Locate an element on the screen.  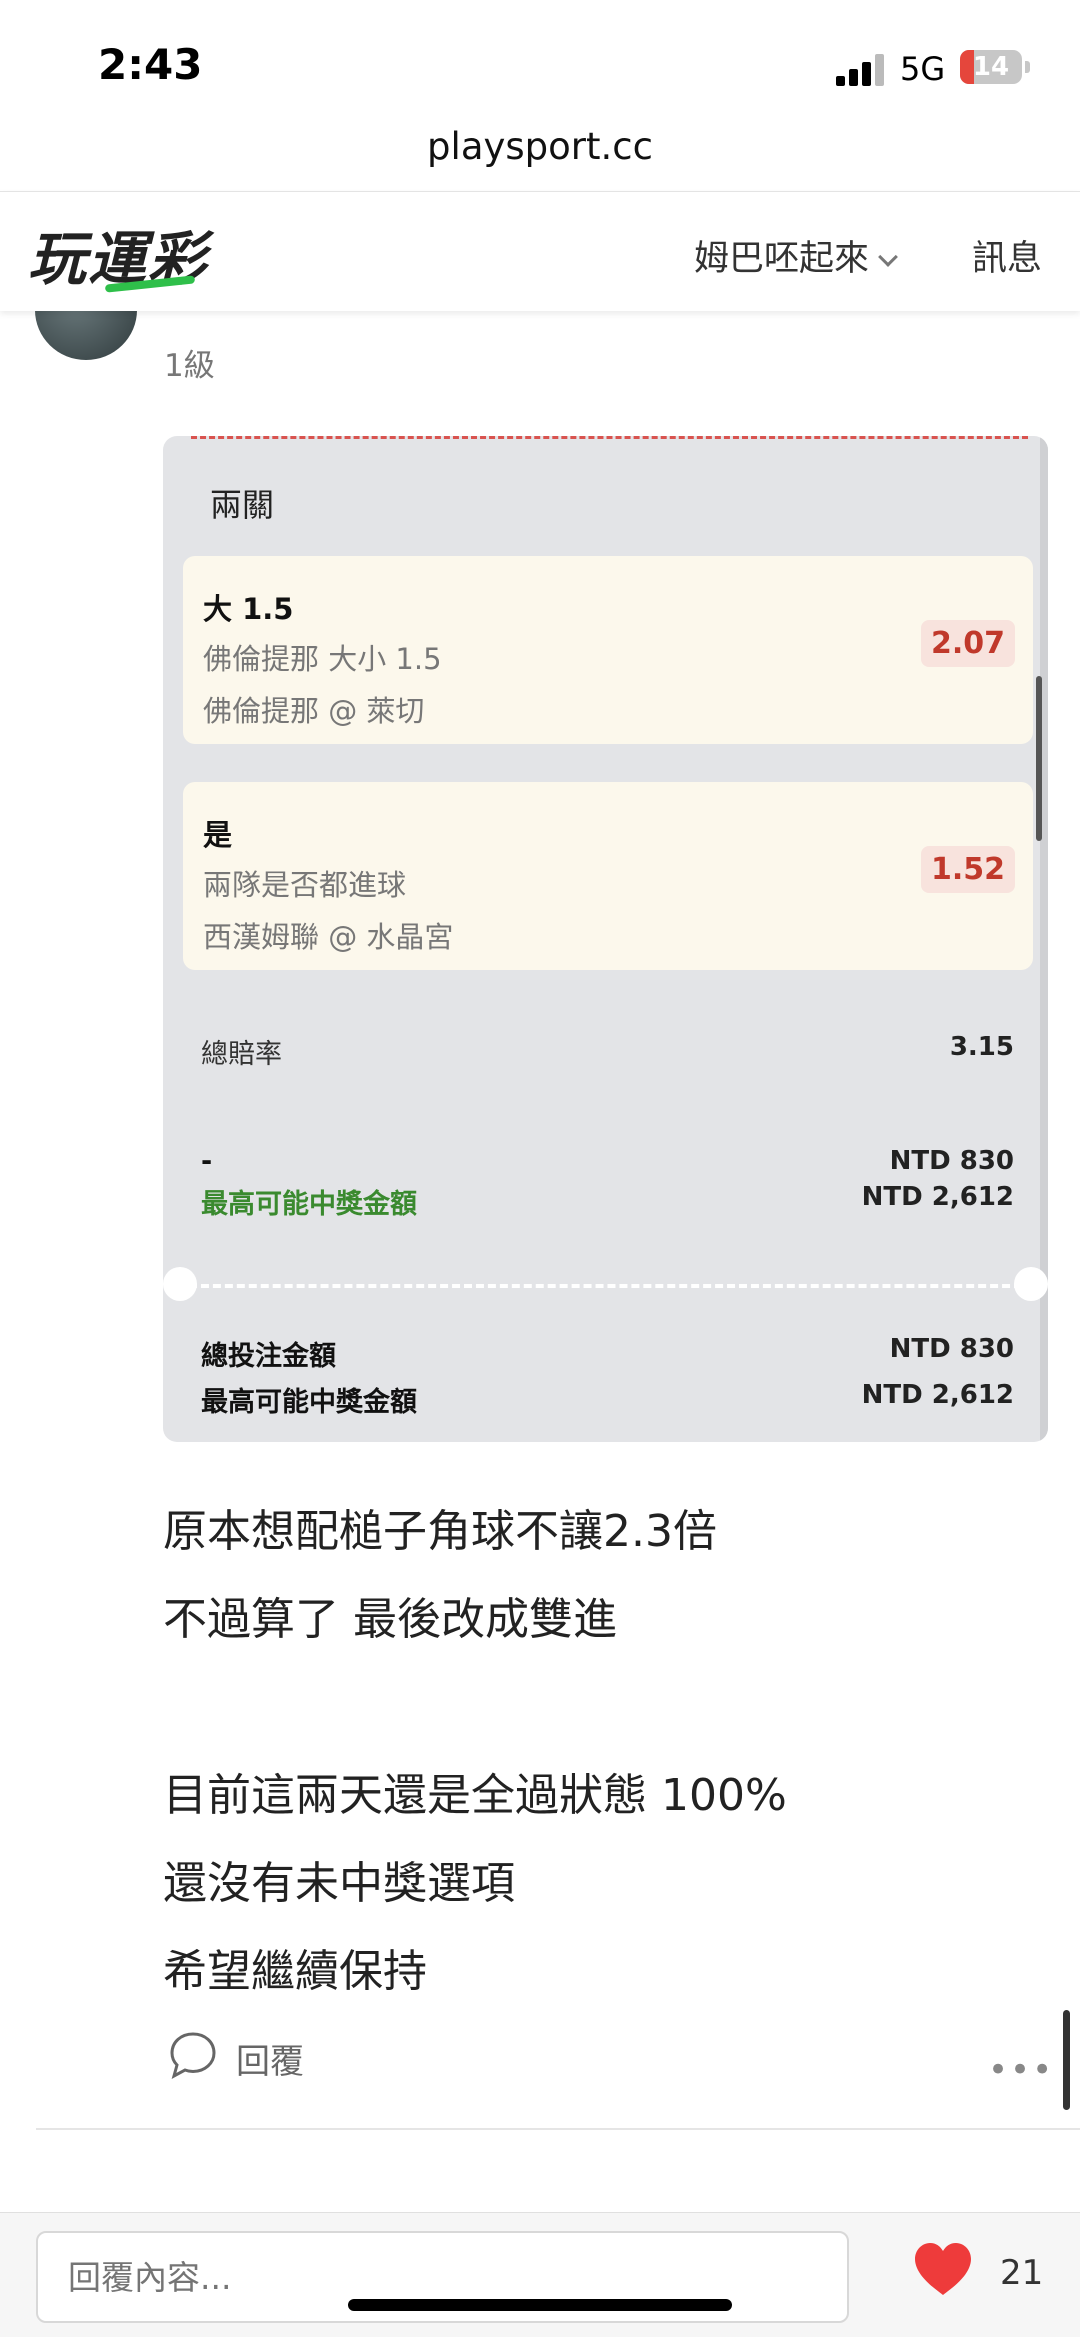
stake-value: NTD 830 is located at coordinates (951, 1161).